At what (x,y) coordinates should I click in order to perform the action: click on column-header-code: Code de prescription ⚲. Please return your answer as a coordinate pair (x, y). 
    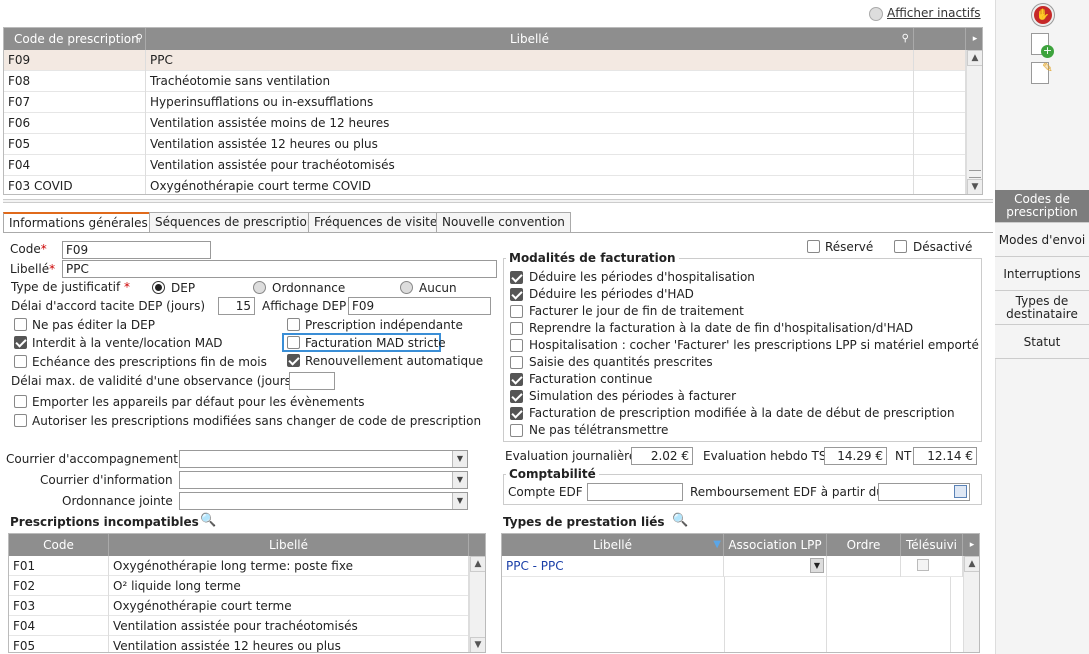
    Looking at the image, I should click on (75, 39).